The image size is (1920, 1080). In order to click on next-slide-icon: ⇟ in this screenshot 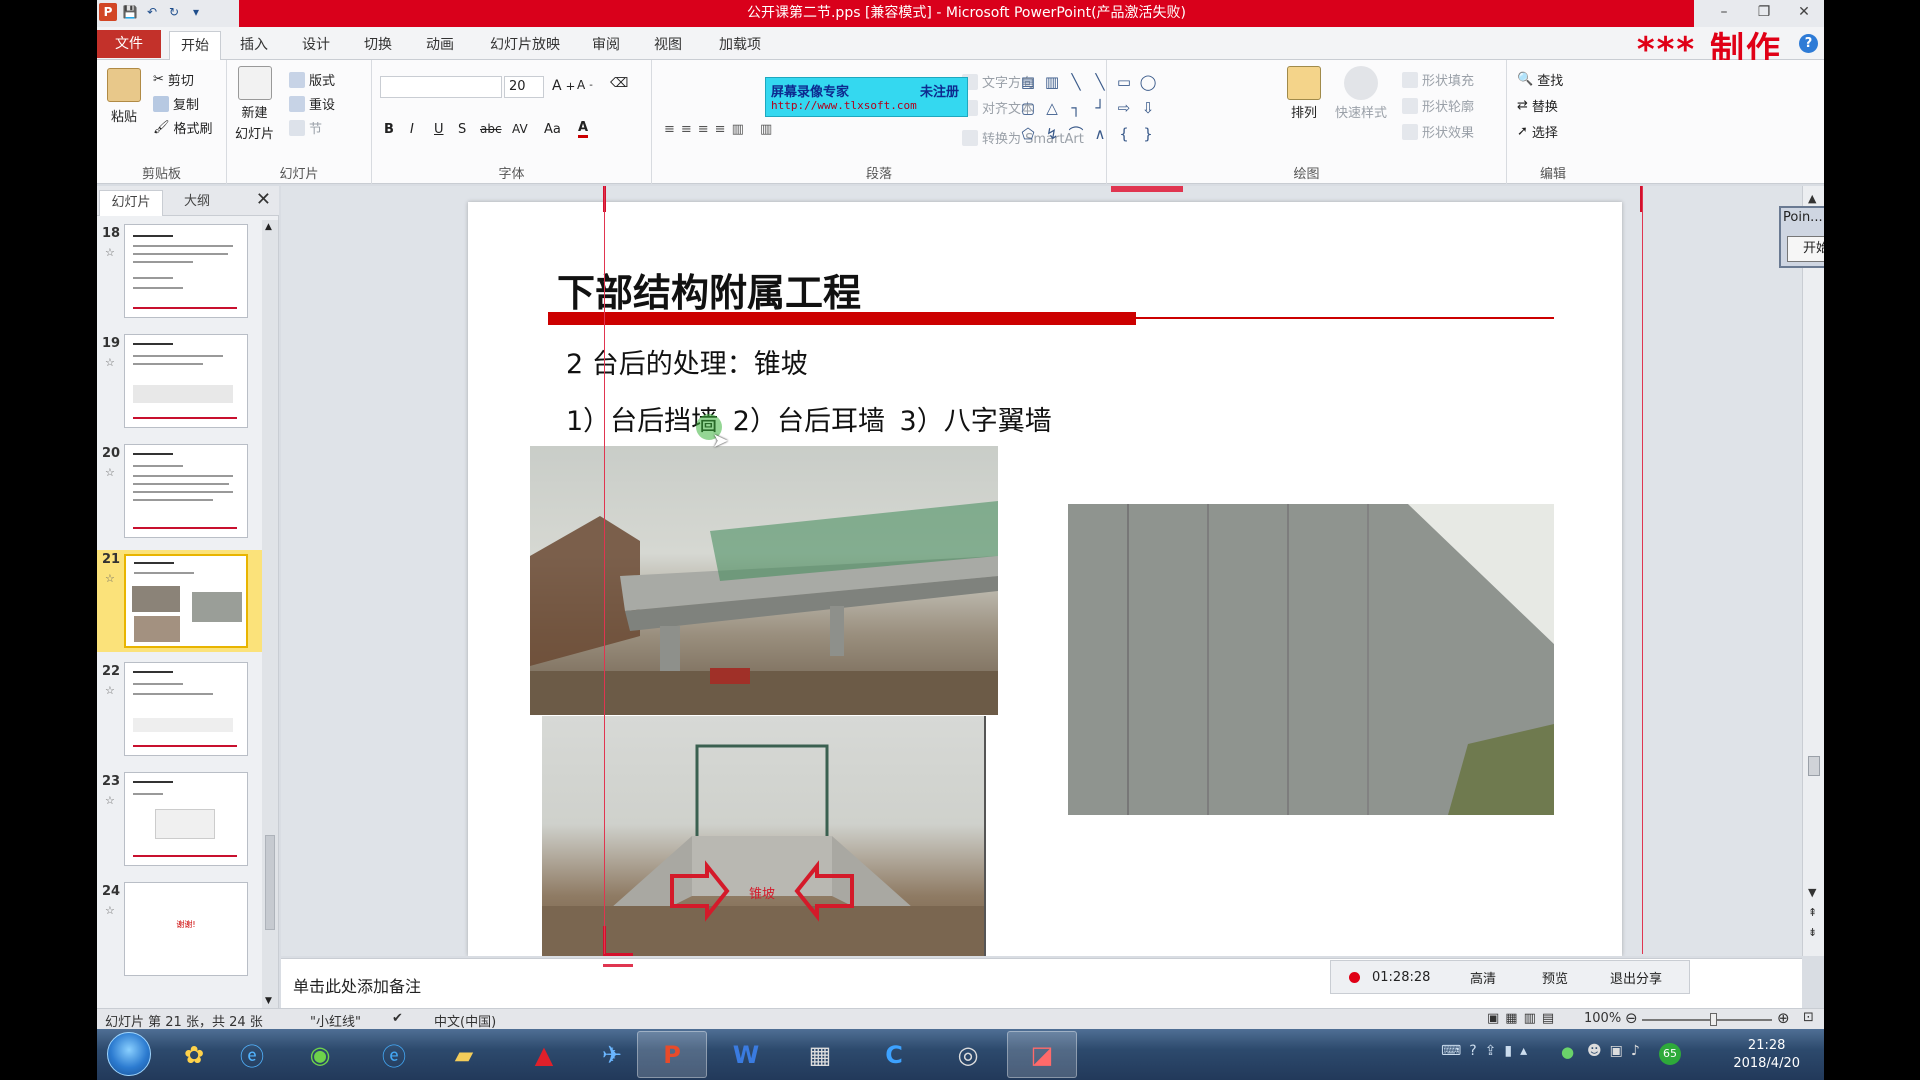, I will do `click(1812, 932)`.